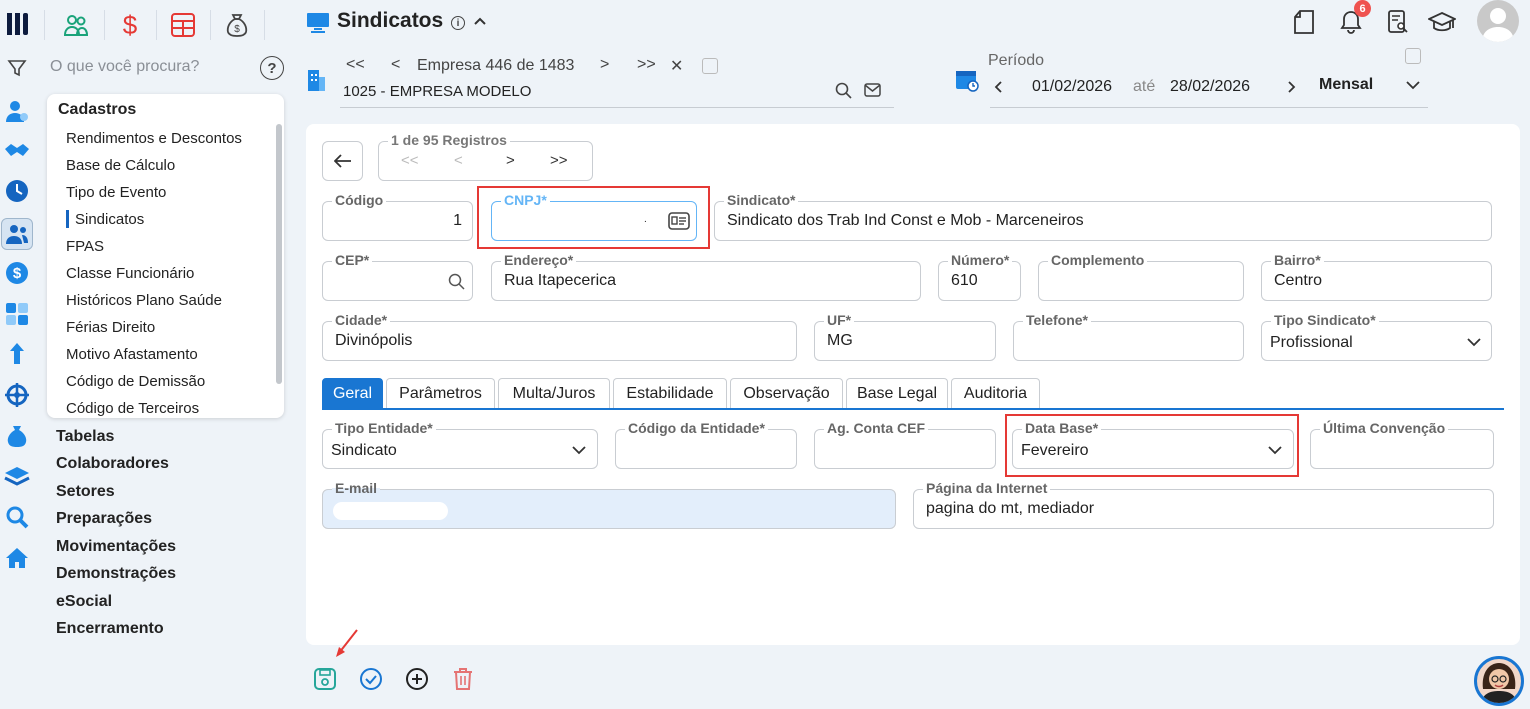  Describe the element at coordinates (604, 65) in the screenshot. I see `empresa-next-button: >` at that location.